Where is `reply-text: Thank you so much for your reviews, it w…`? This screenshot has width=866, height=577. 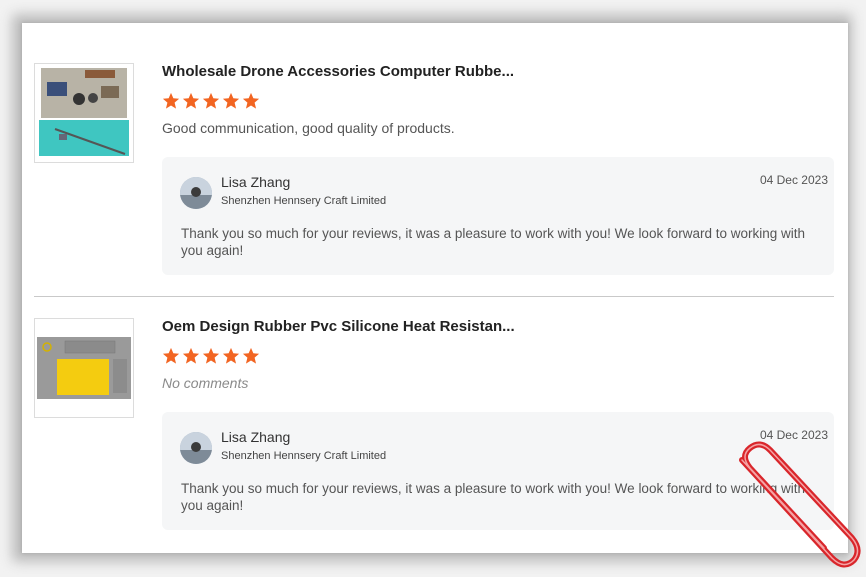
reply-text: Thank you so much for your reviews, it w… is located at coordinates (493, 242).